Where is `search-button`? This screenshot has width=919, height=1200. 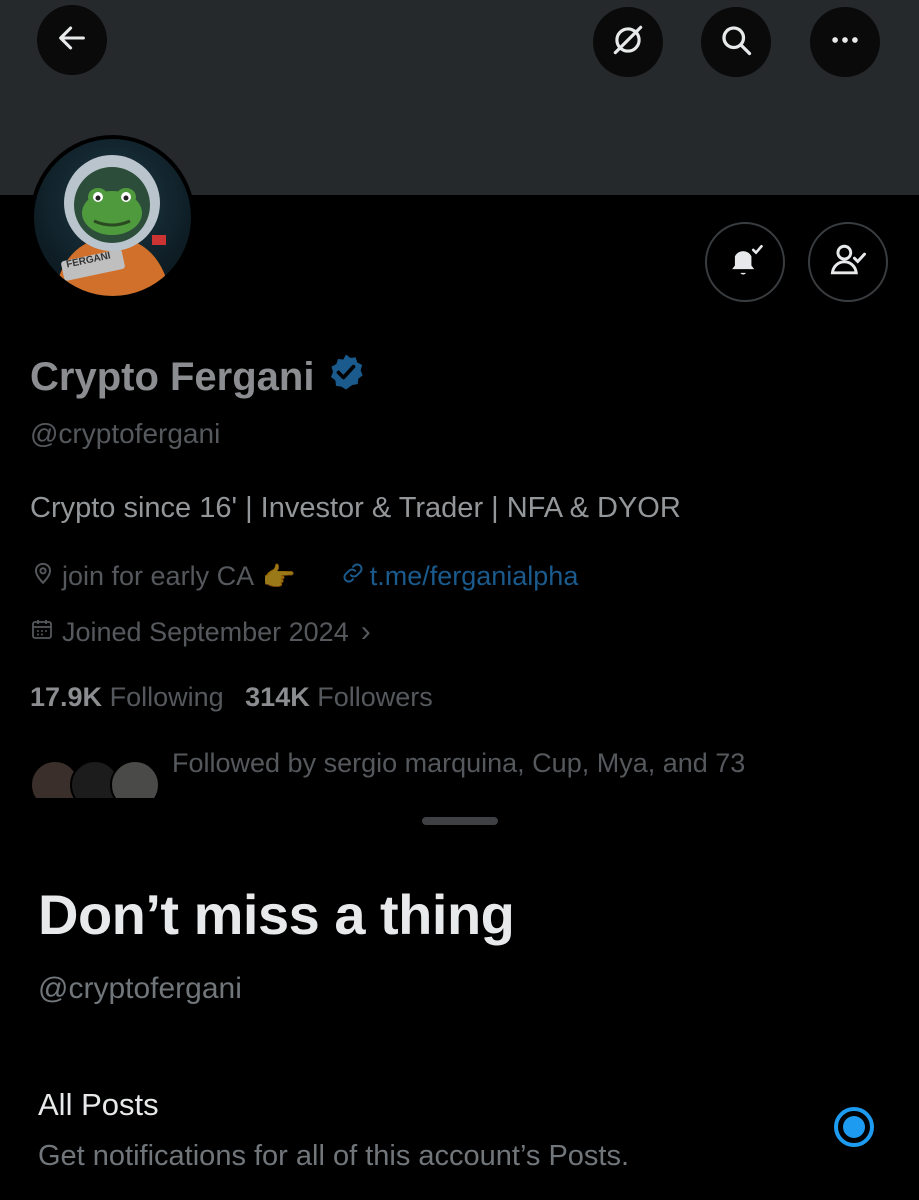 search-button is located at coordinates (736, 42).